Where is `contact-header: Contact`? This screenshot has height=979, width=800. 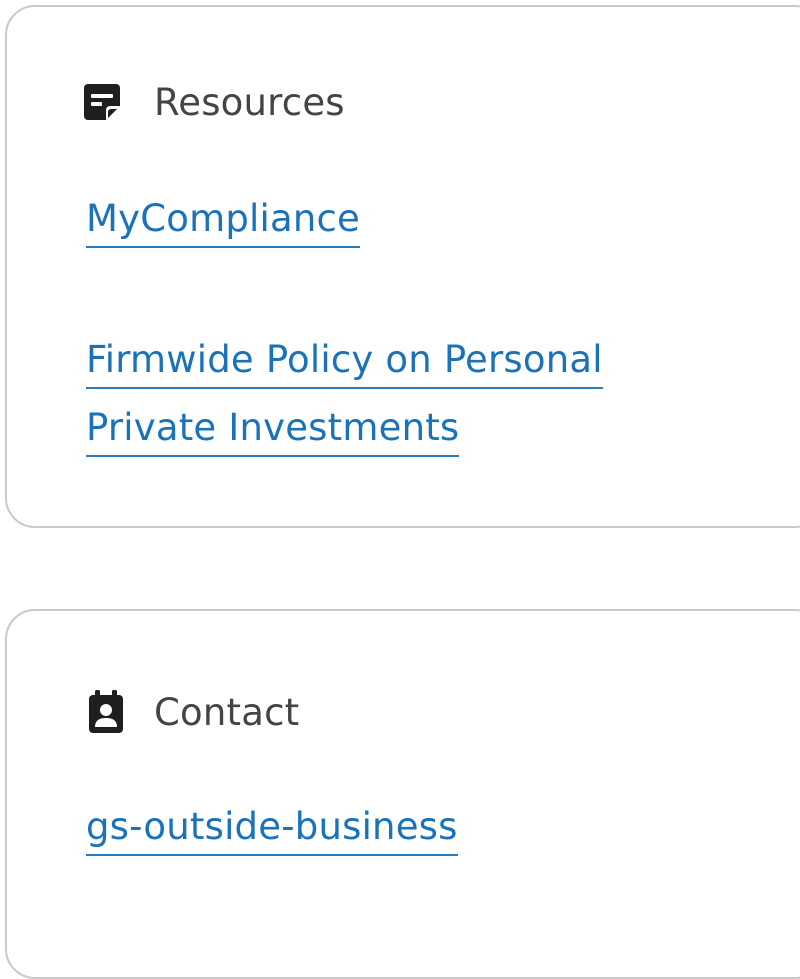 contact-header: Contact is located at coordinates (191, 712).